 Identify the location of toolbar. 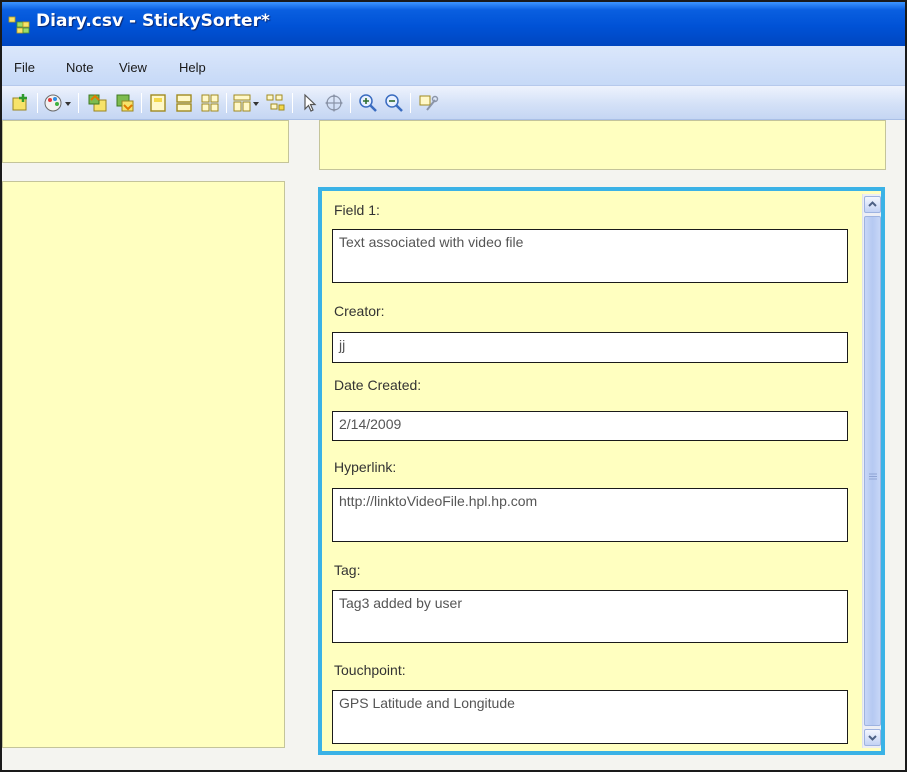
(453, 103).